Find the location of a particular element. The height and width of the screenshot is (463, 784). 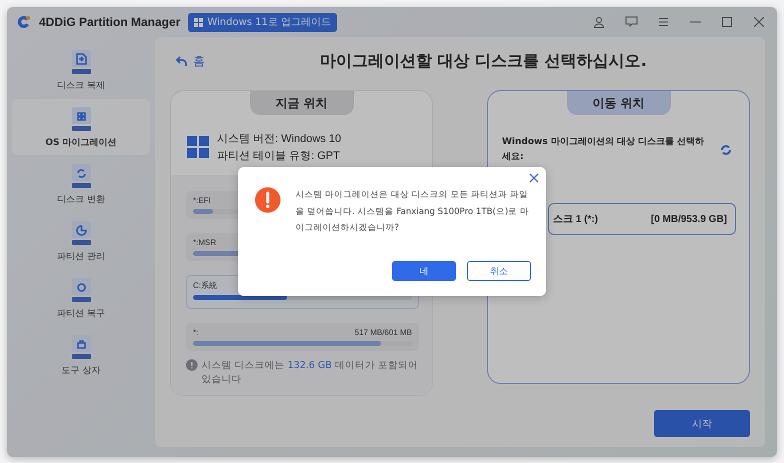

system-version: 시스템 버전: Windows 10 is located at coordinates (279, 139).